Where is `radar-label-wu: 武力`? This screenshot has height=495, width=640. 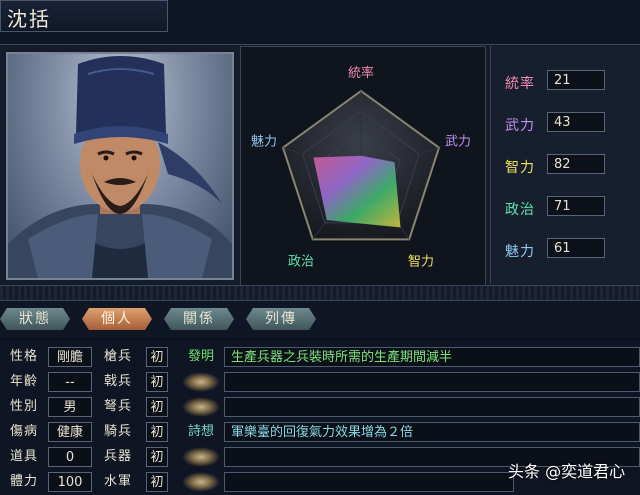 radar-label-wu: 武力 is located at coordinates (458, 141).